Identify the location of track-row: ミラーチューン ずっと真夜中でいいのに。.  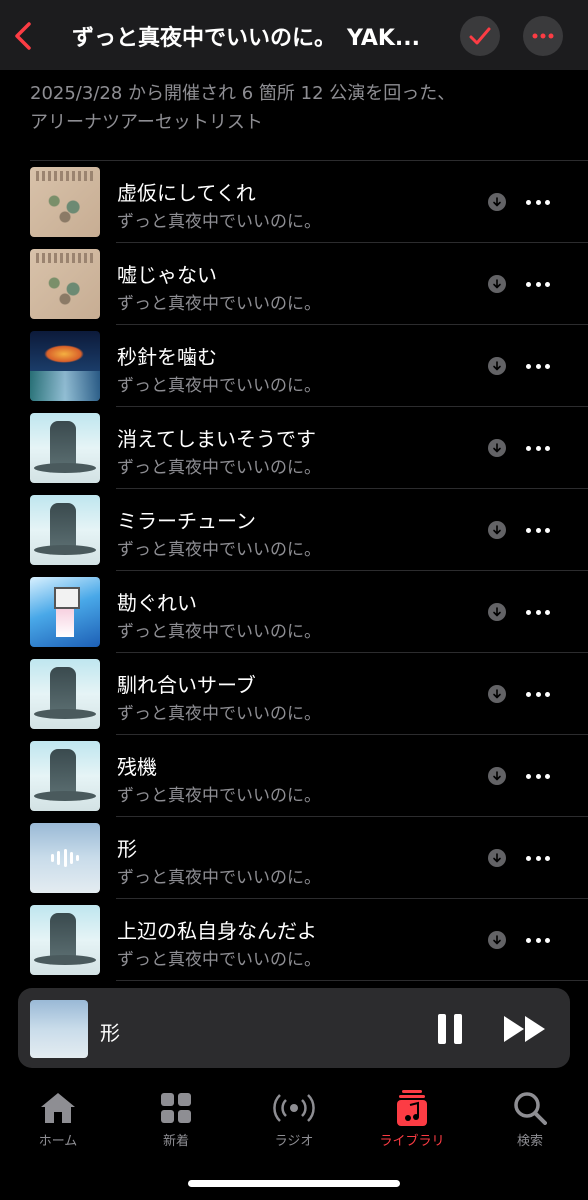
(294, 530).